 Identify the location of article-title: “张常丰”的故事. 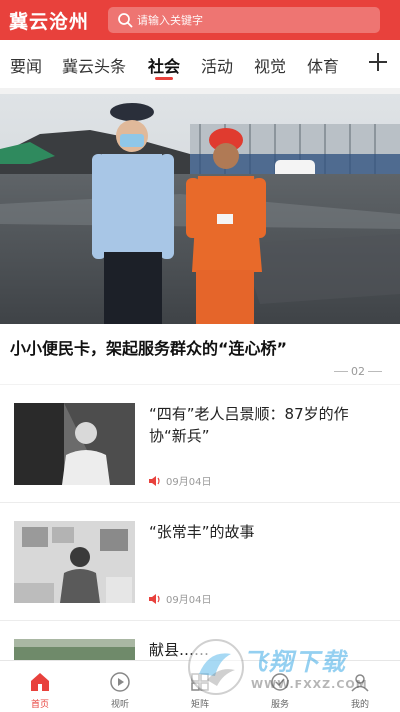
(267, 532).